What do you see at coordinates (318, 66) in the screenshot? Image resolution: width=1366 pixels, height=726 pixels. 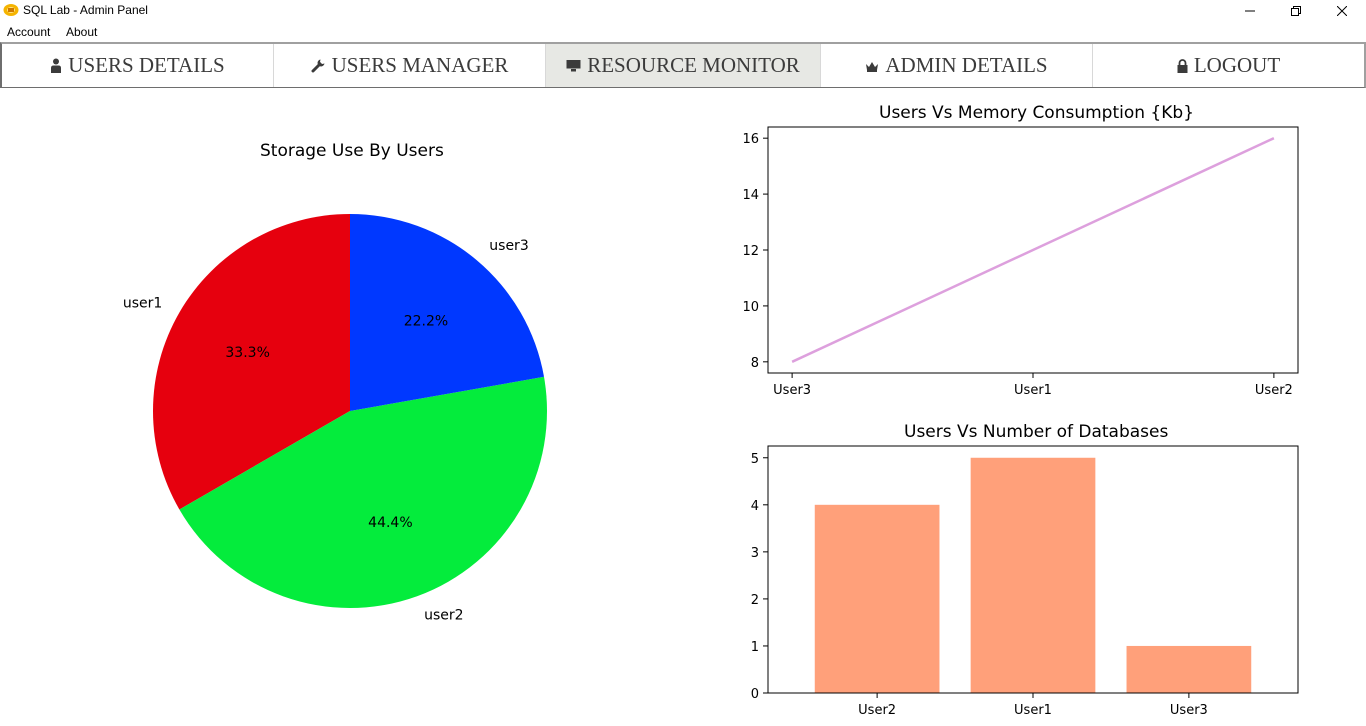 I see `wrench-icon` at bounding box center [318, 66].